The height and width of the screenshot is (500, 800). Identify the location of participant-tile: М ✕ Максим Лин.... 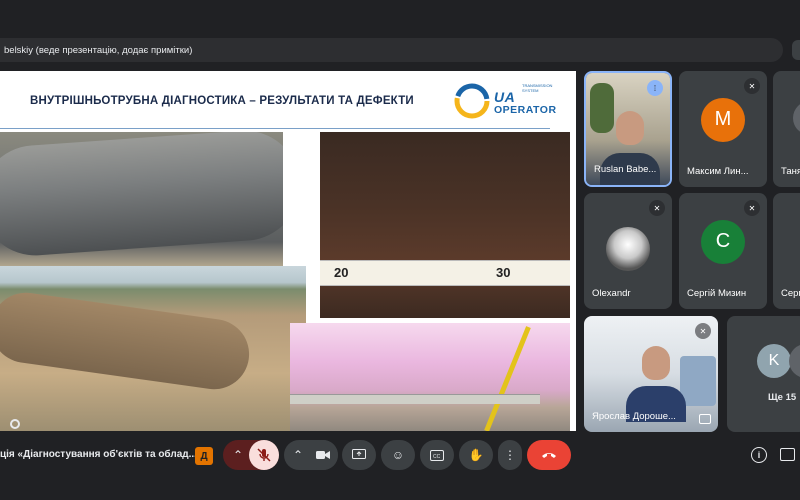
(723, 129).